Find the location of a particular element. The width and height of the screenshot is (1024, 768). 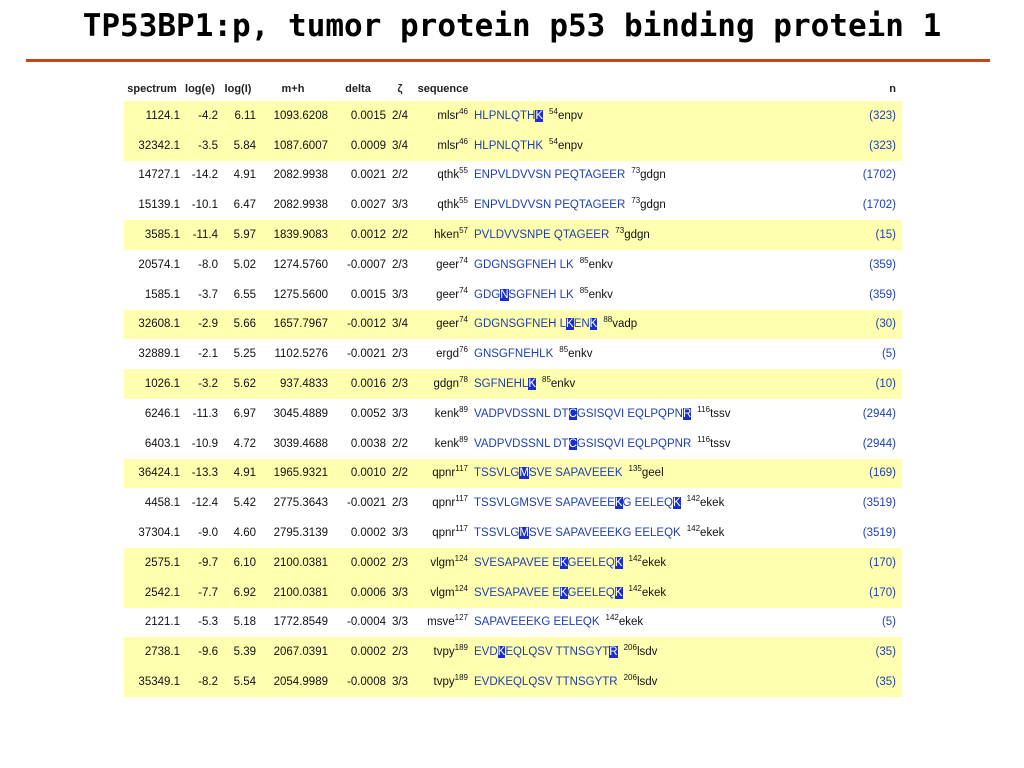

count-link: (10) is located at coordinates (879, 384).